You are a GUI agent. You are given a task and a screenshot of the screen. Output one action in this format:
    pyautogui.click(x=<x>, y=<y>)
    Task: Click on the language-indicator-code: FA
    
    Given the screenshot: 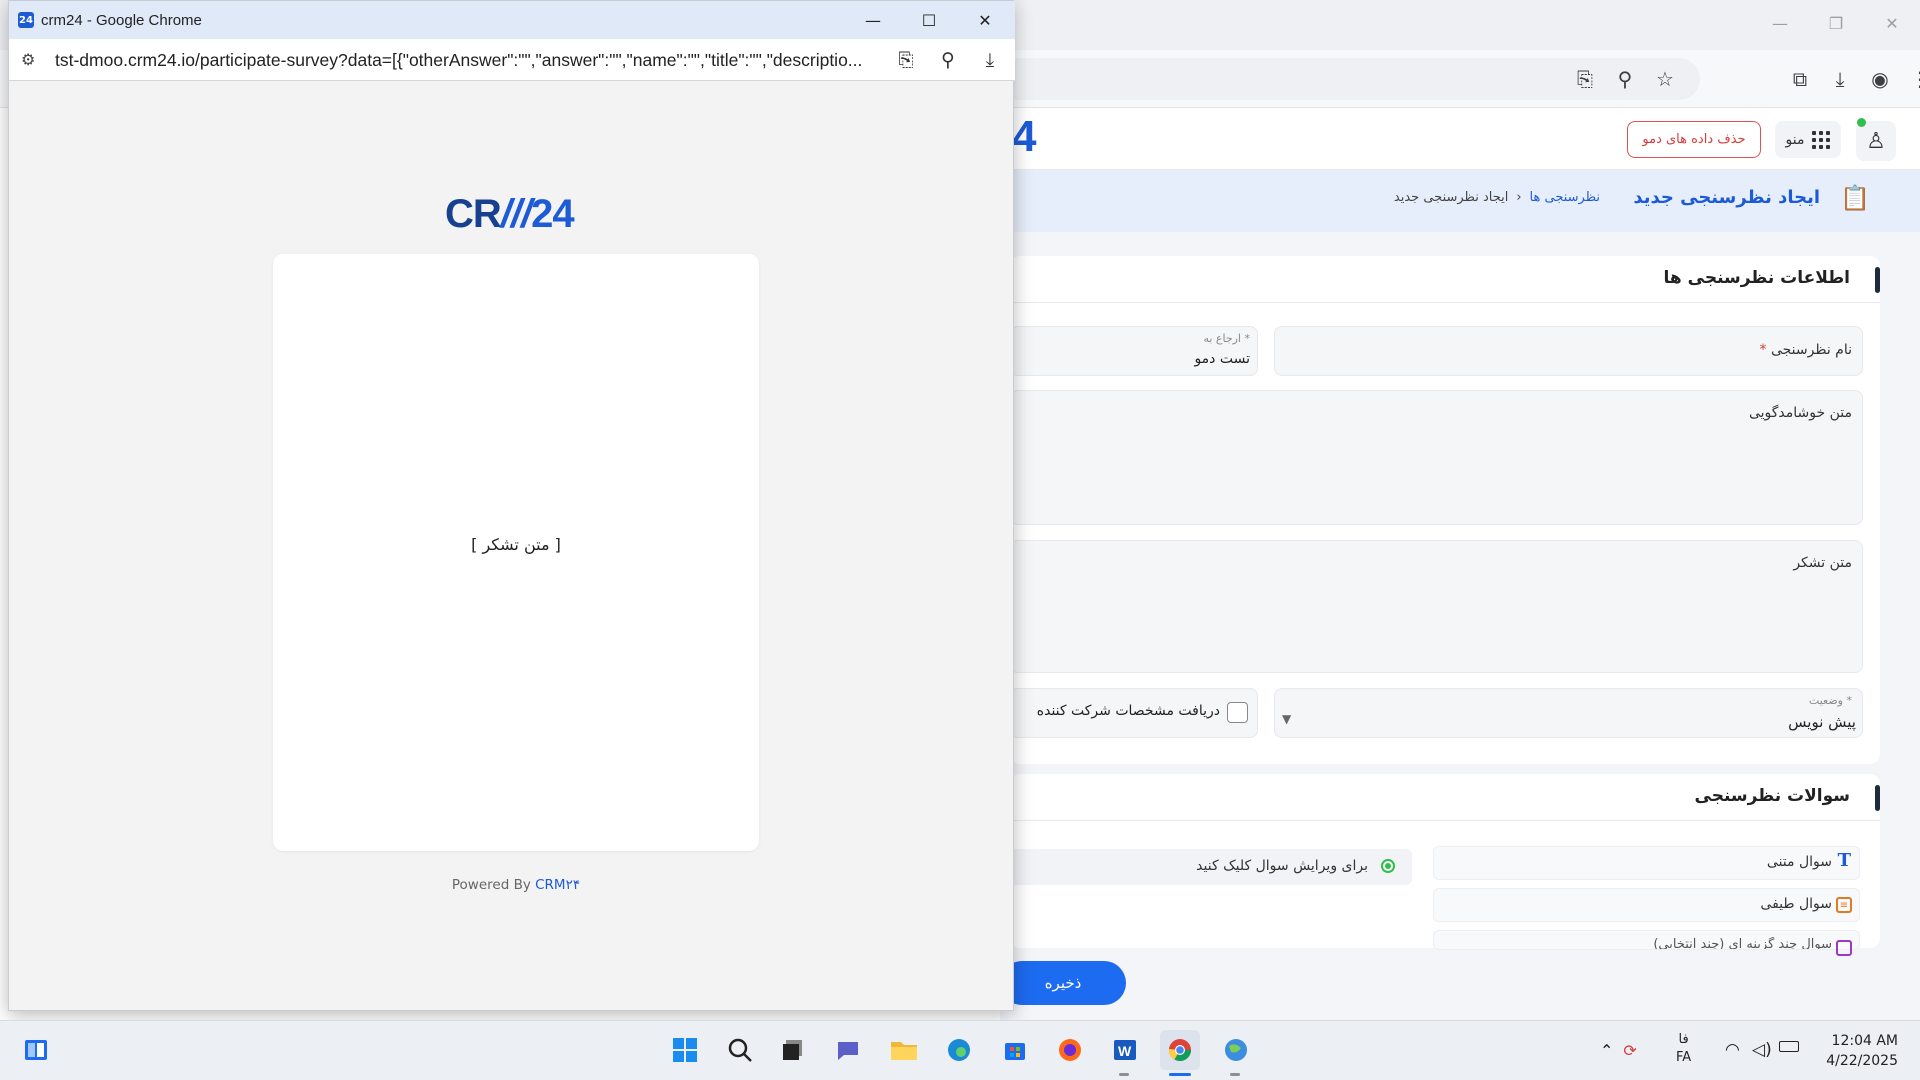 What is the action you would take?
    pyautogui.click(x=1684, y=1057)
    